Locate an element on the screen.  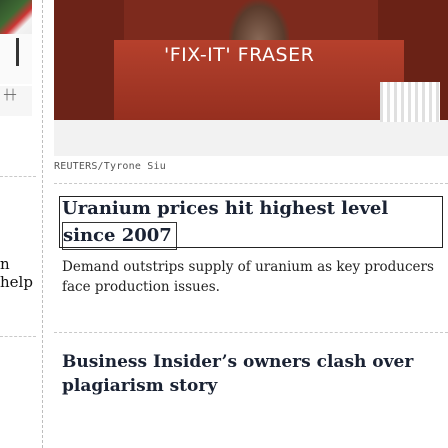
focus-outline is located at coordinates (251, 222).